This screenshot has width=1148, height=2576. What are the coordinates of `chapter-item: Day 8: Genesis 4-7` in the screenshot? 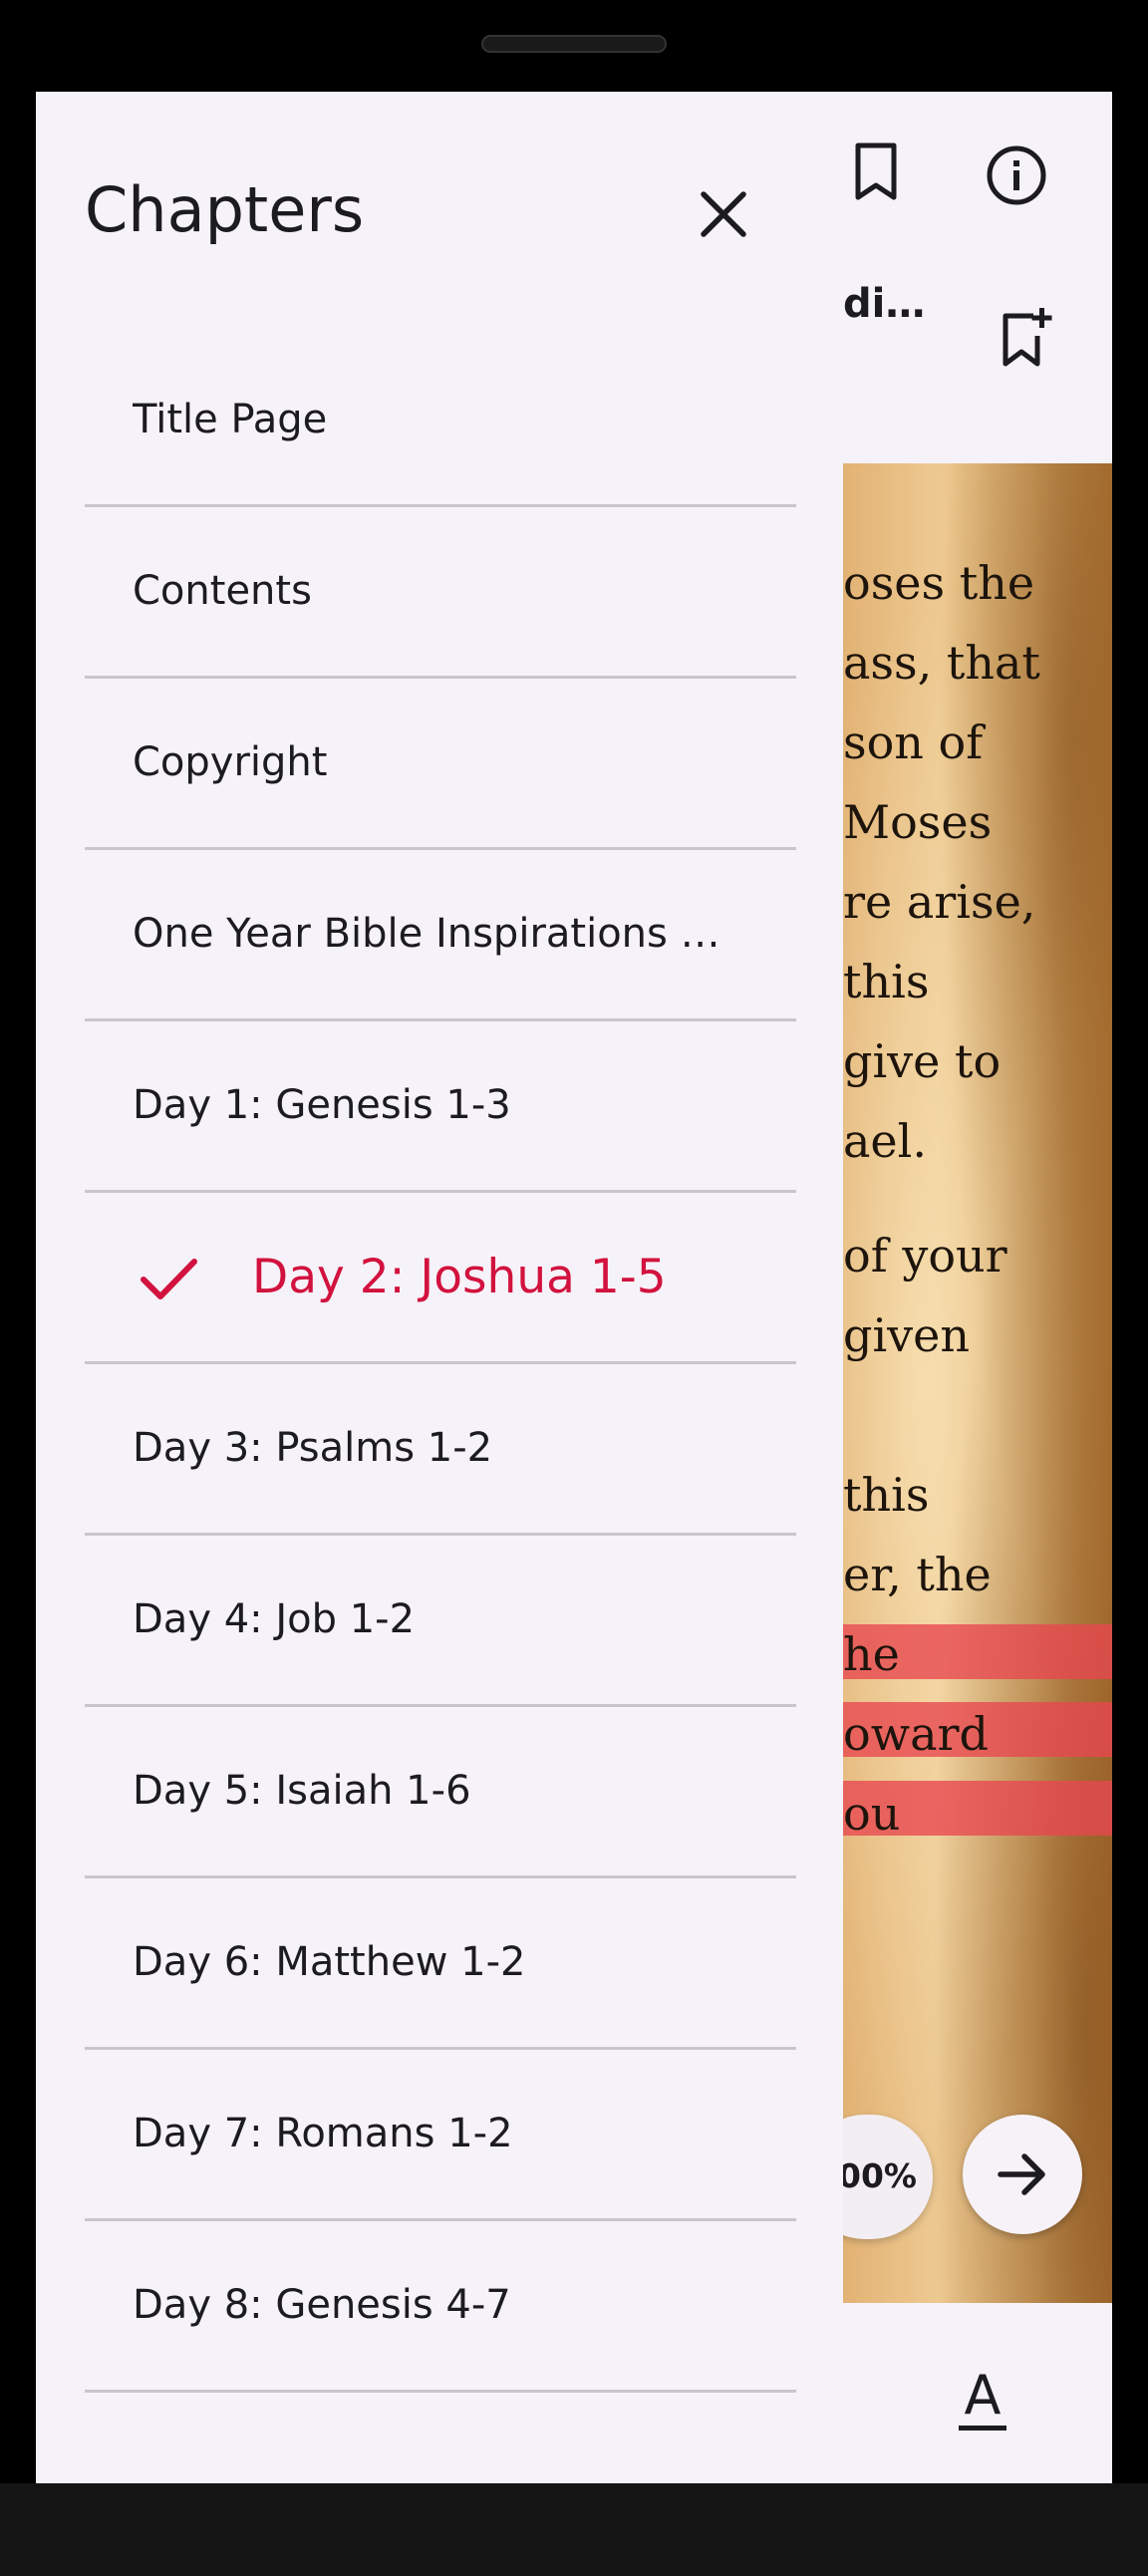 It's located at (440, 2307).